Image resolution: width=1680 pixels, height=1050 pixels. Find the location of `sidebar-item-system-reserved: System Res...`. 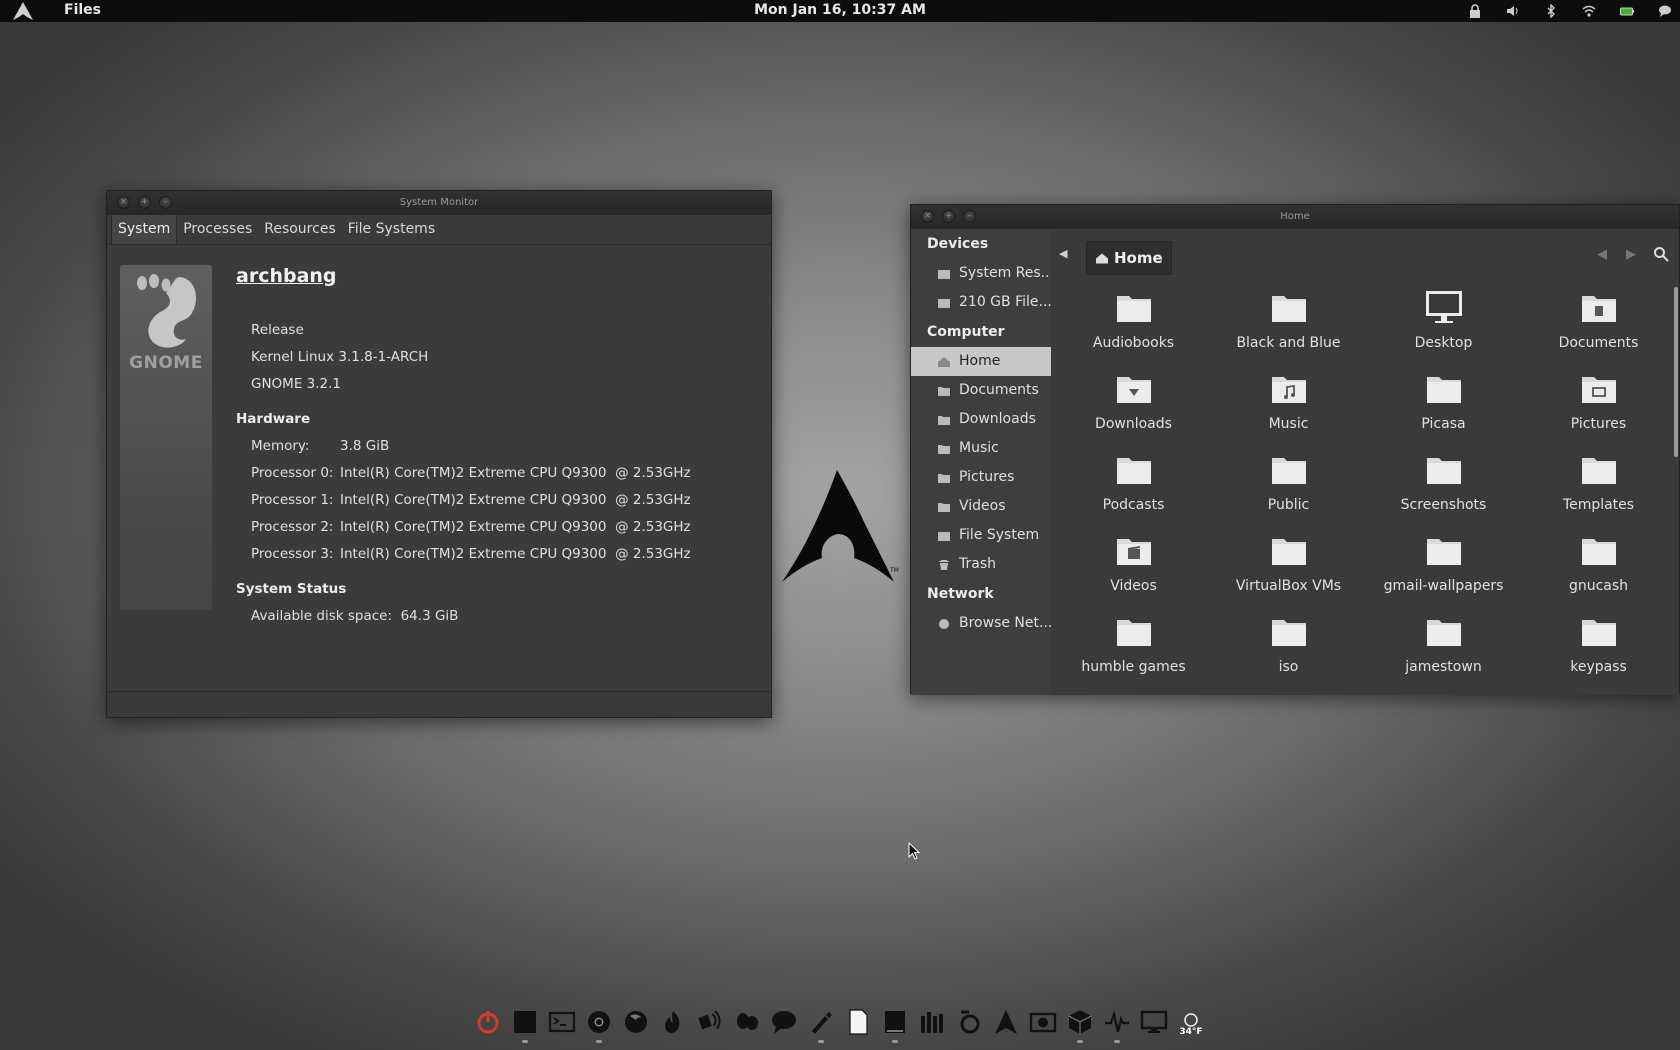

sidebar-item-system-reserved: System Res... is located at coordinates (981, 273).